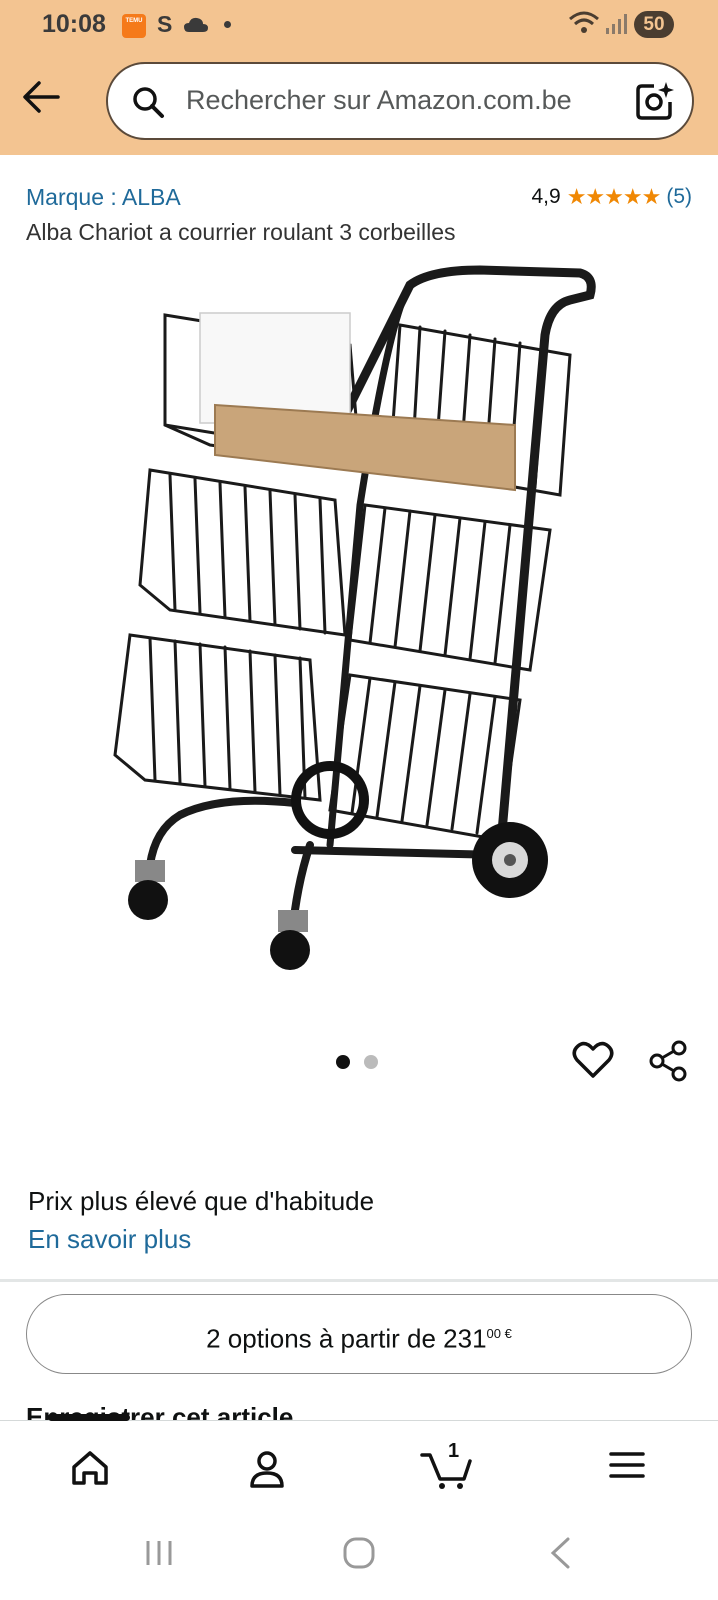  Describe the element at coordinates (655, 101) in the screenshot. I see `camera-lens-icon` at that location.